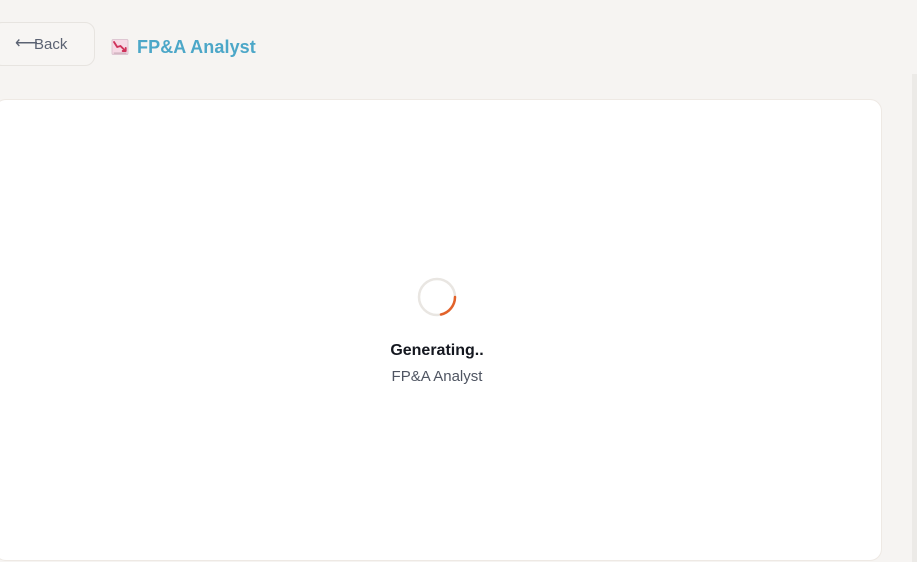 This screenshot has width=917, height=562. Describe the element at coordinates (26, 43) in the screenshot. I see `left-arrow-icon: ⟵` at that location.